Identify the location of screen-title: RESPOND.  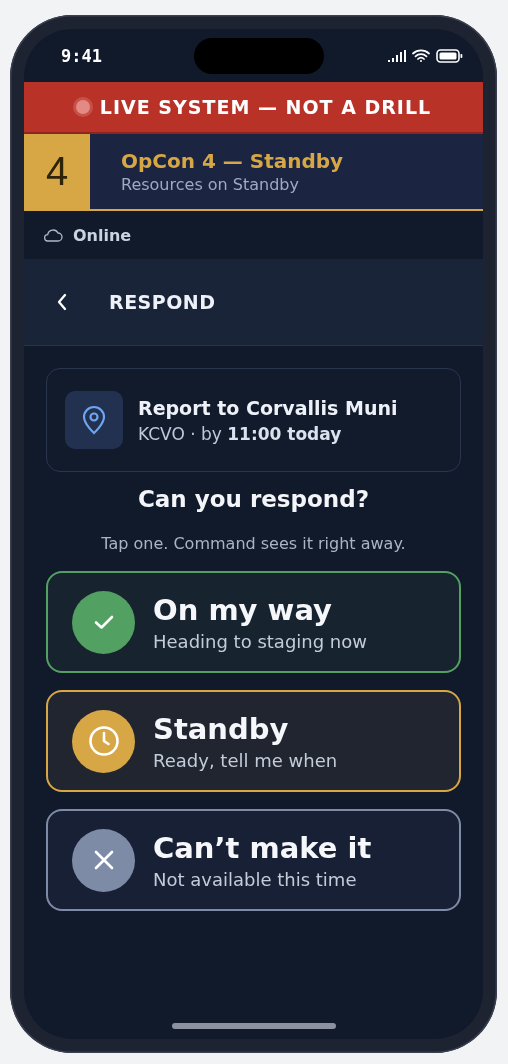
(162, 302).